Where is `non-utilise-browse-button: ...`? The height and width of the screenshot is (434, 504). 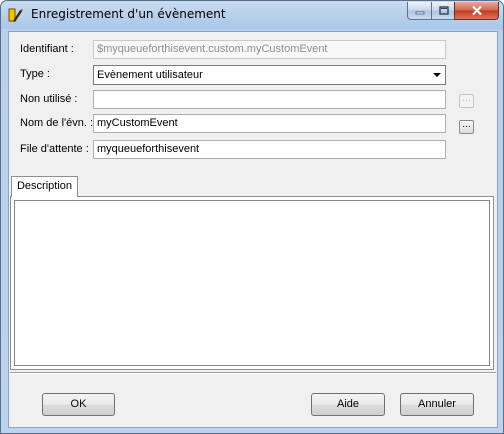
non-utilise-browse-button: ... is located at coordinates (466, 101).